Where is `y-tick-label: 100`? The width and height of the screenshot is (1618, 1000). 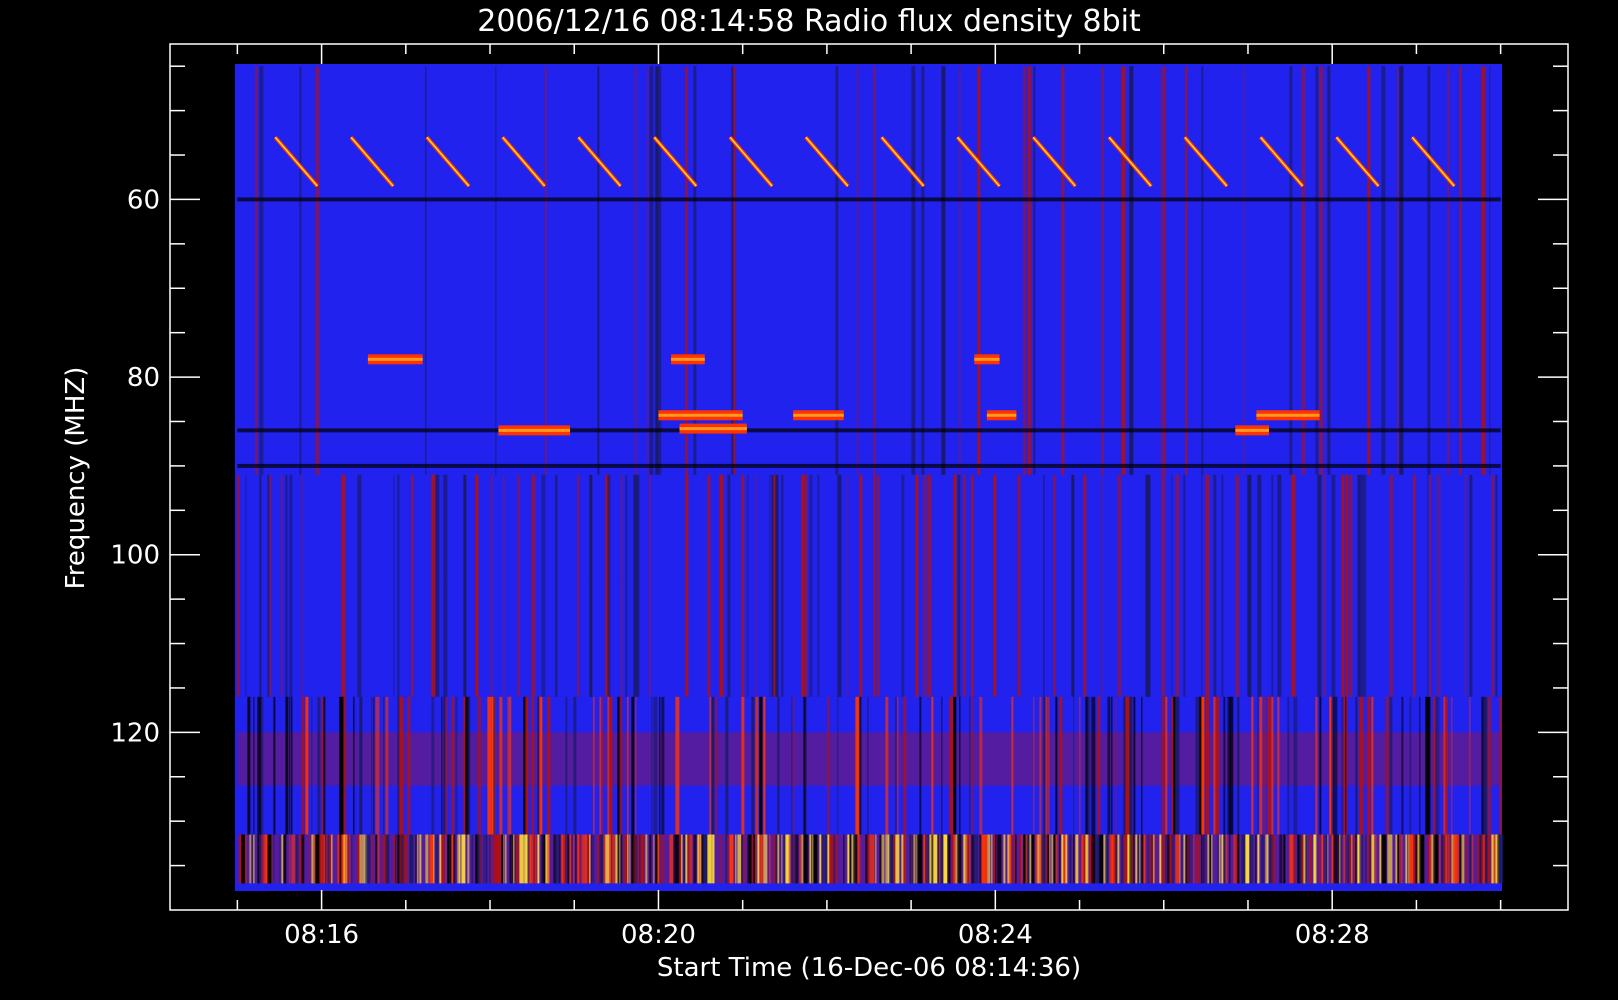 y-tick-label: 100 is located at coordinates (135, 556).